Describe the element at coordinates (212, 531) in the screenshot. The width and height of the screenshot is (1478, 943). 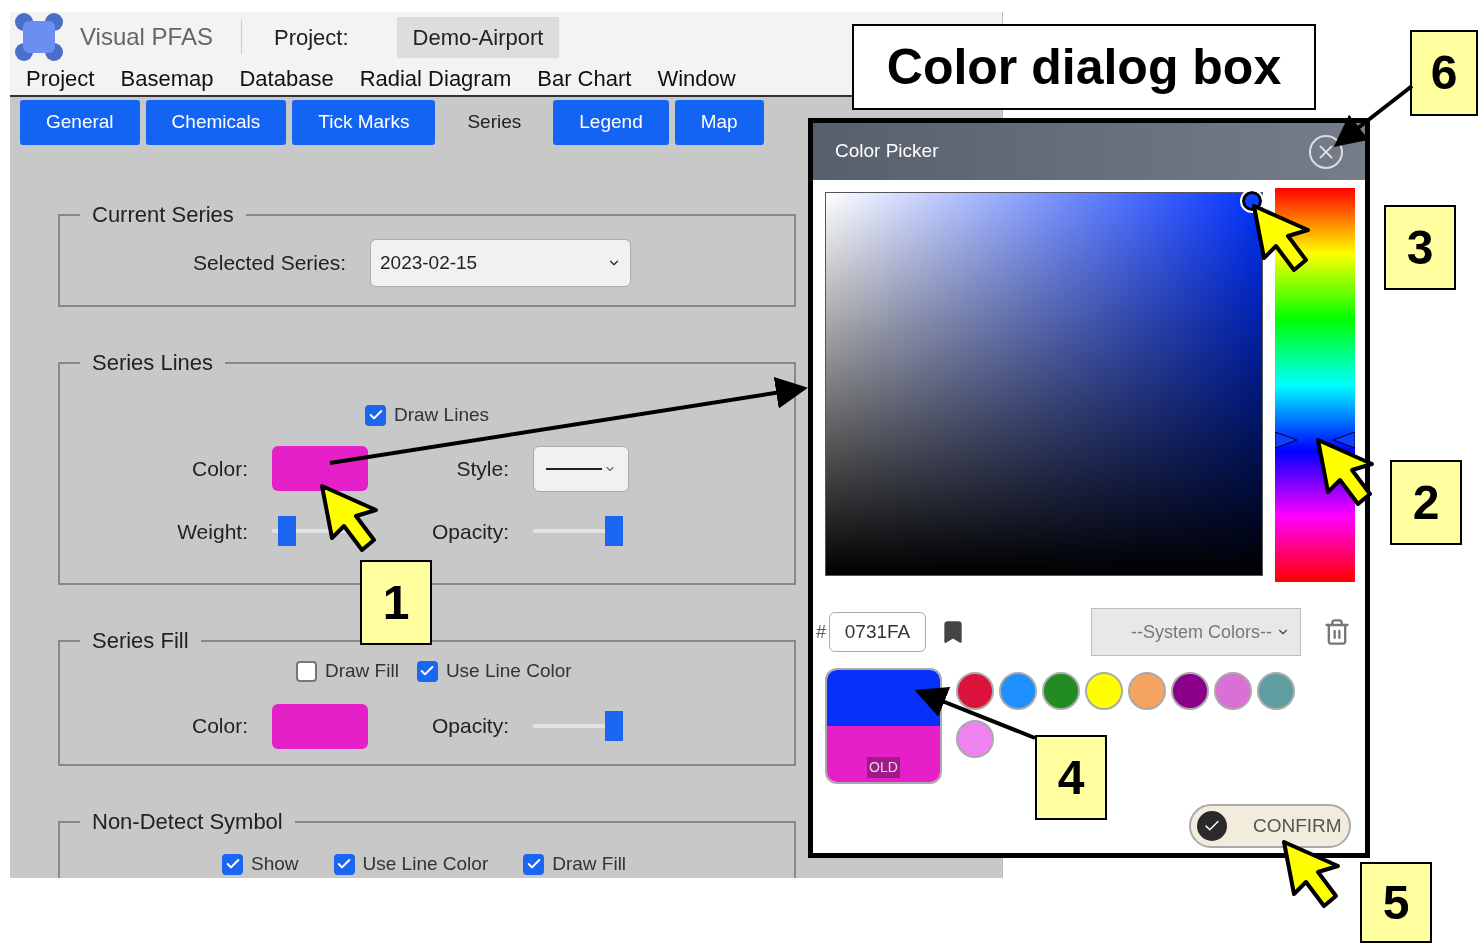
I see `field-label: Weight:` at that location.